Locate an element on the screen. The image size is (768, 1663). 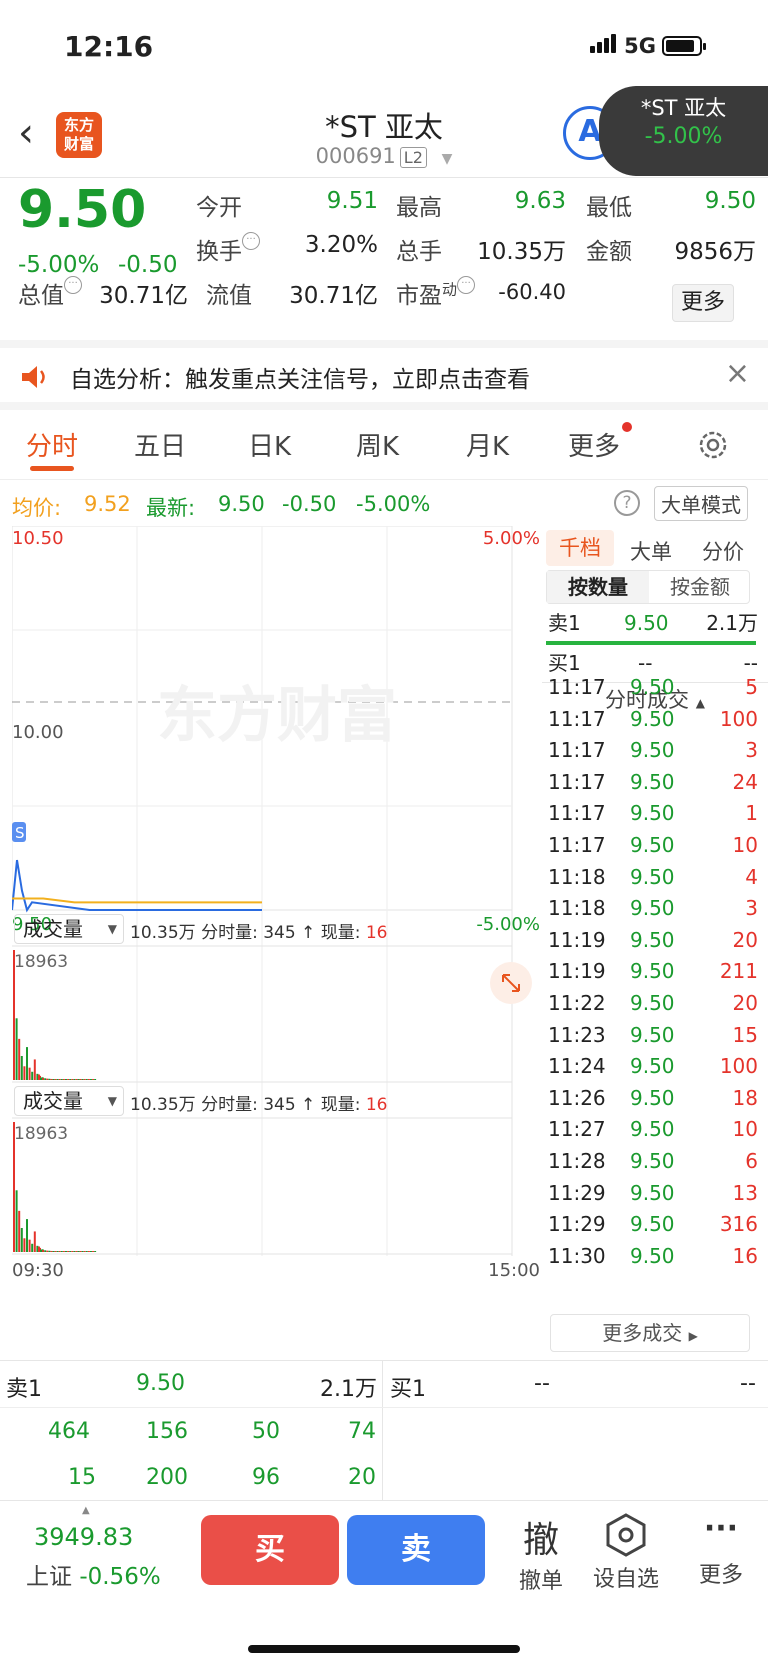
sort-by-quantity: 按数量 is located at coordinates (598, 587).